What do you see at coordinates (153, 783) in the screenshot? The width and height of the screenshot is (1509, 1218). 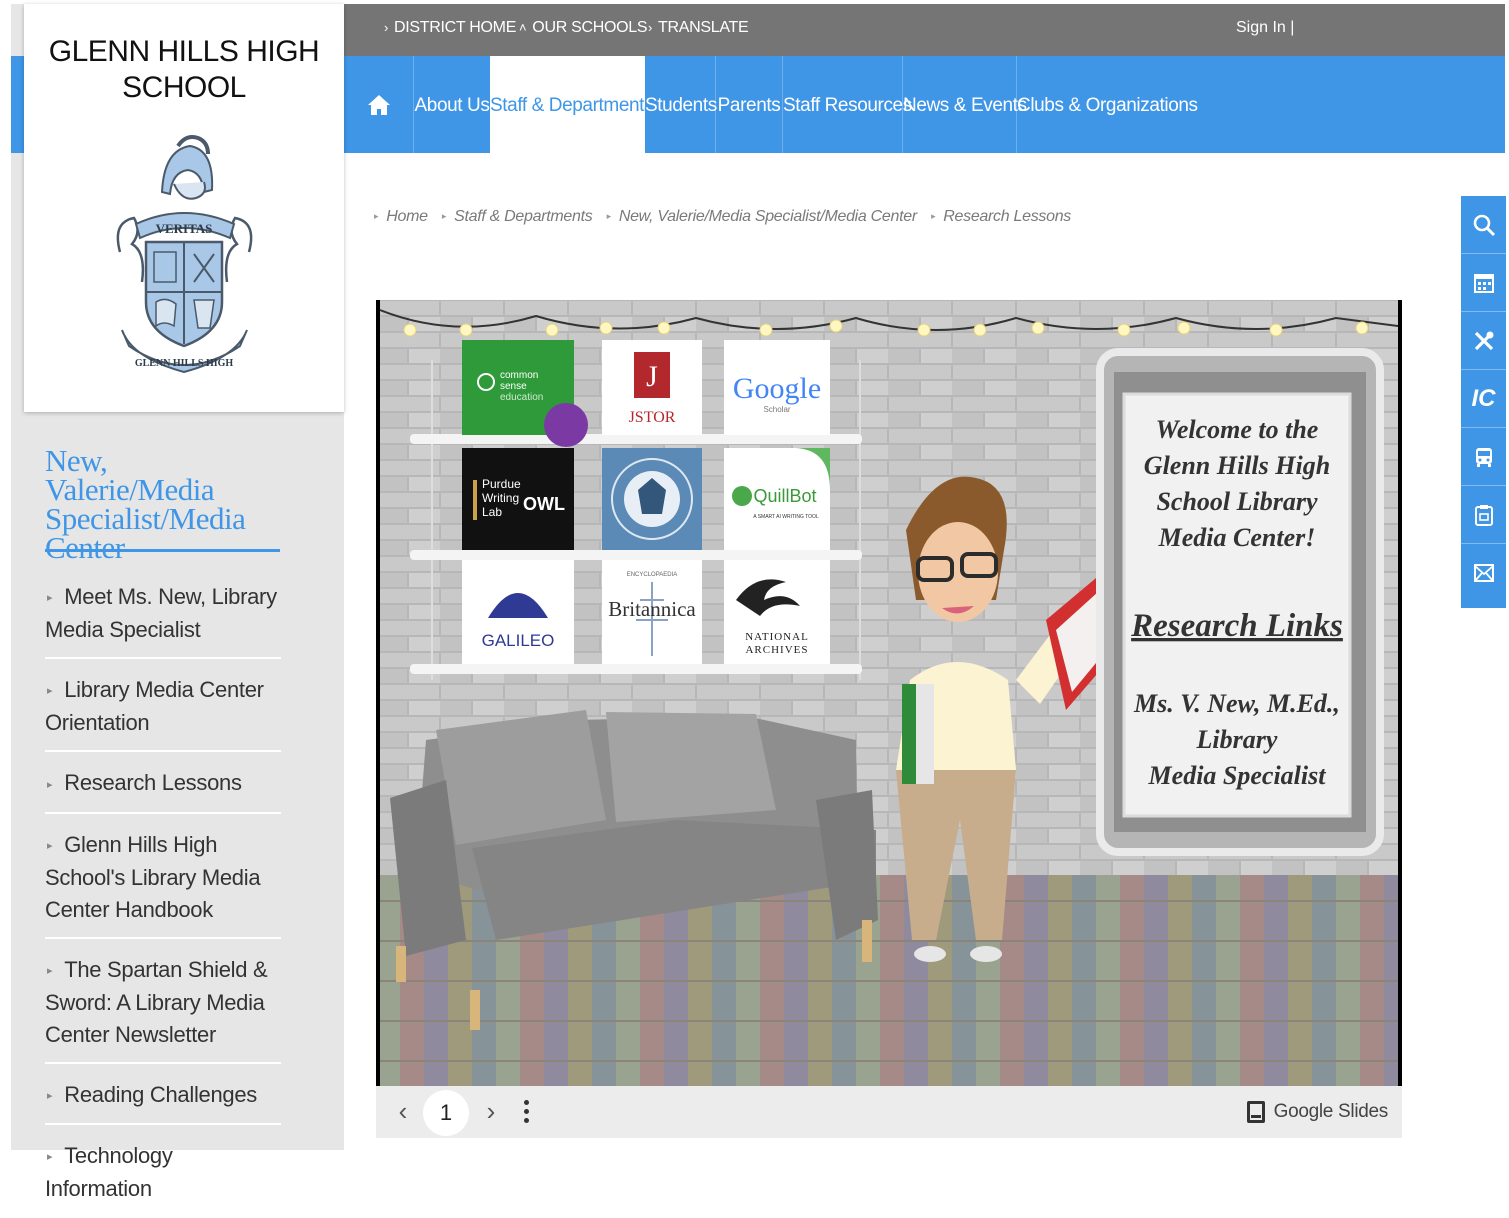 I see `sidebar-item-label: Research Lessons` at bounding box center [153, 783].